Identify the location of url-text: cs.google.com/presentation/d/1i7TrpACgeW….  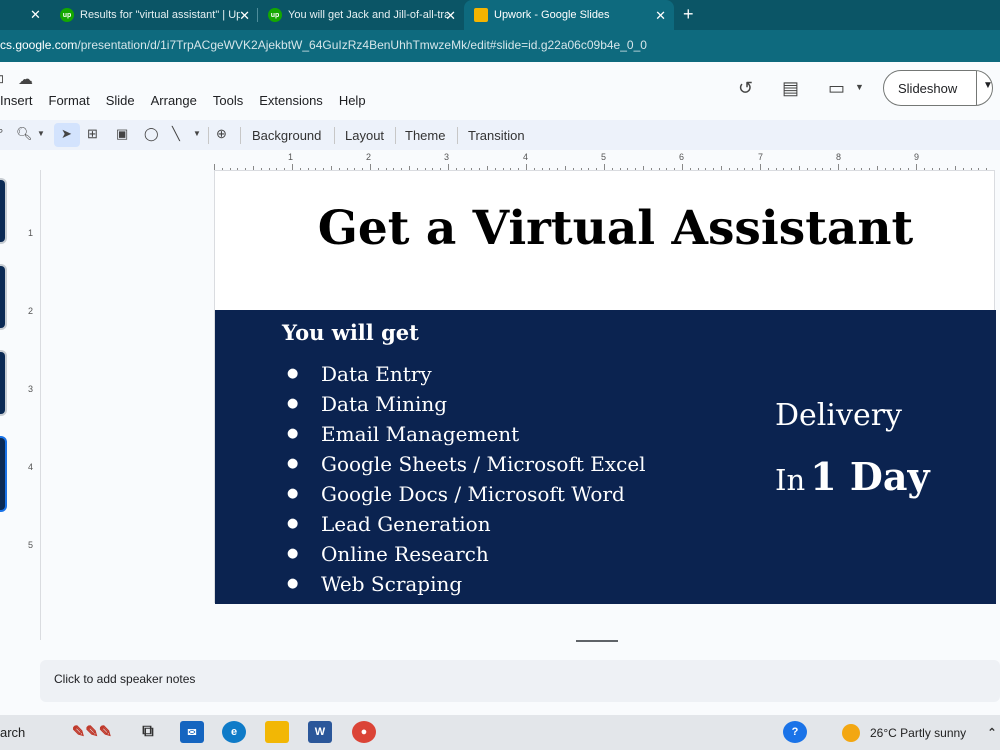
(323, 45).